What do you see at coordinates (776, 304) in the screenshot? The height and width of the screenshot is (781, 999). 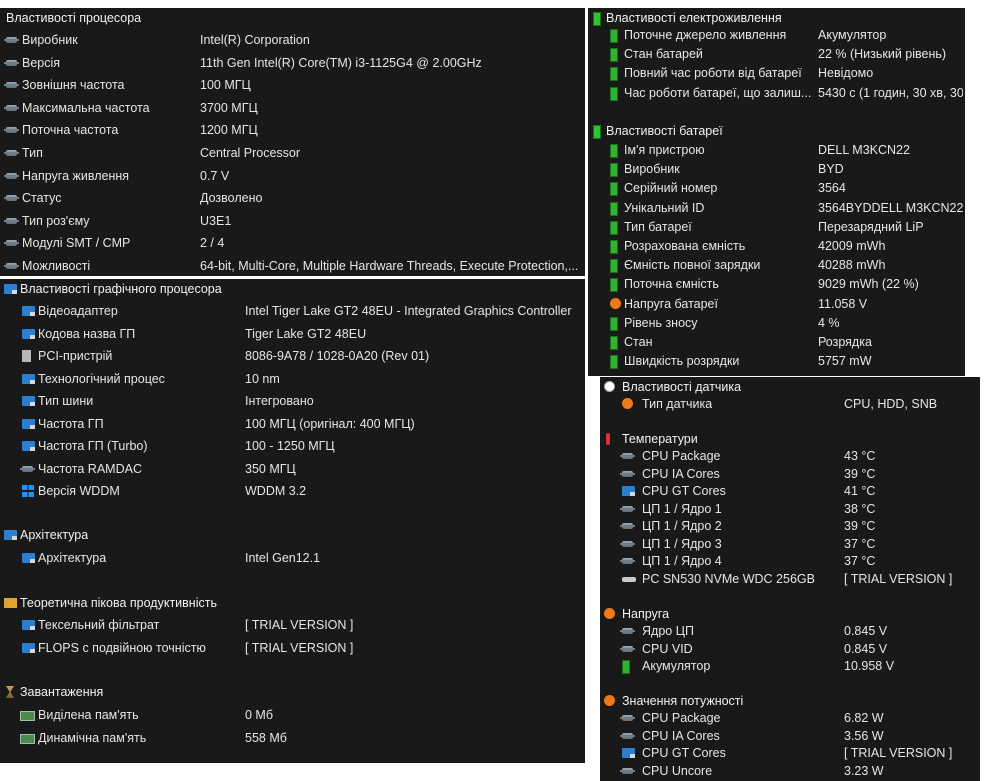 I see `list-item: Напруга батареї 11.058 V` at bounding box center [776, 304].